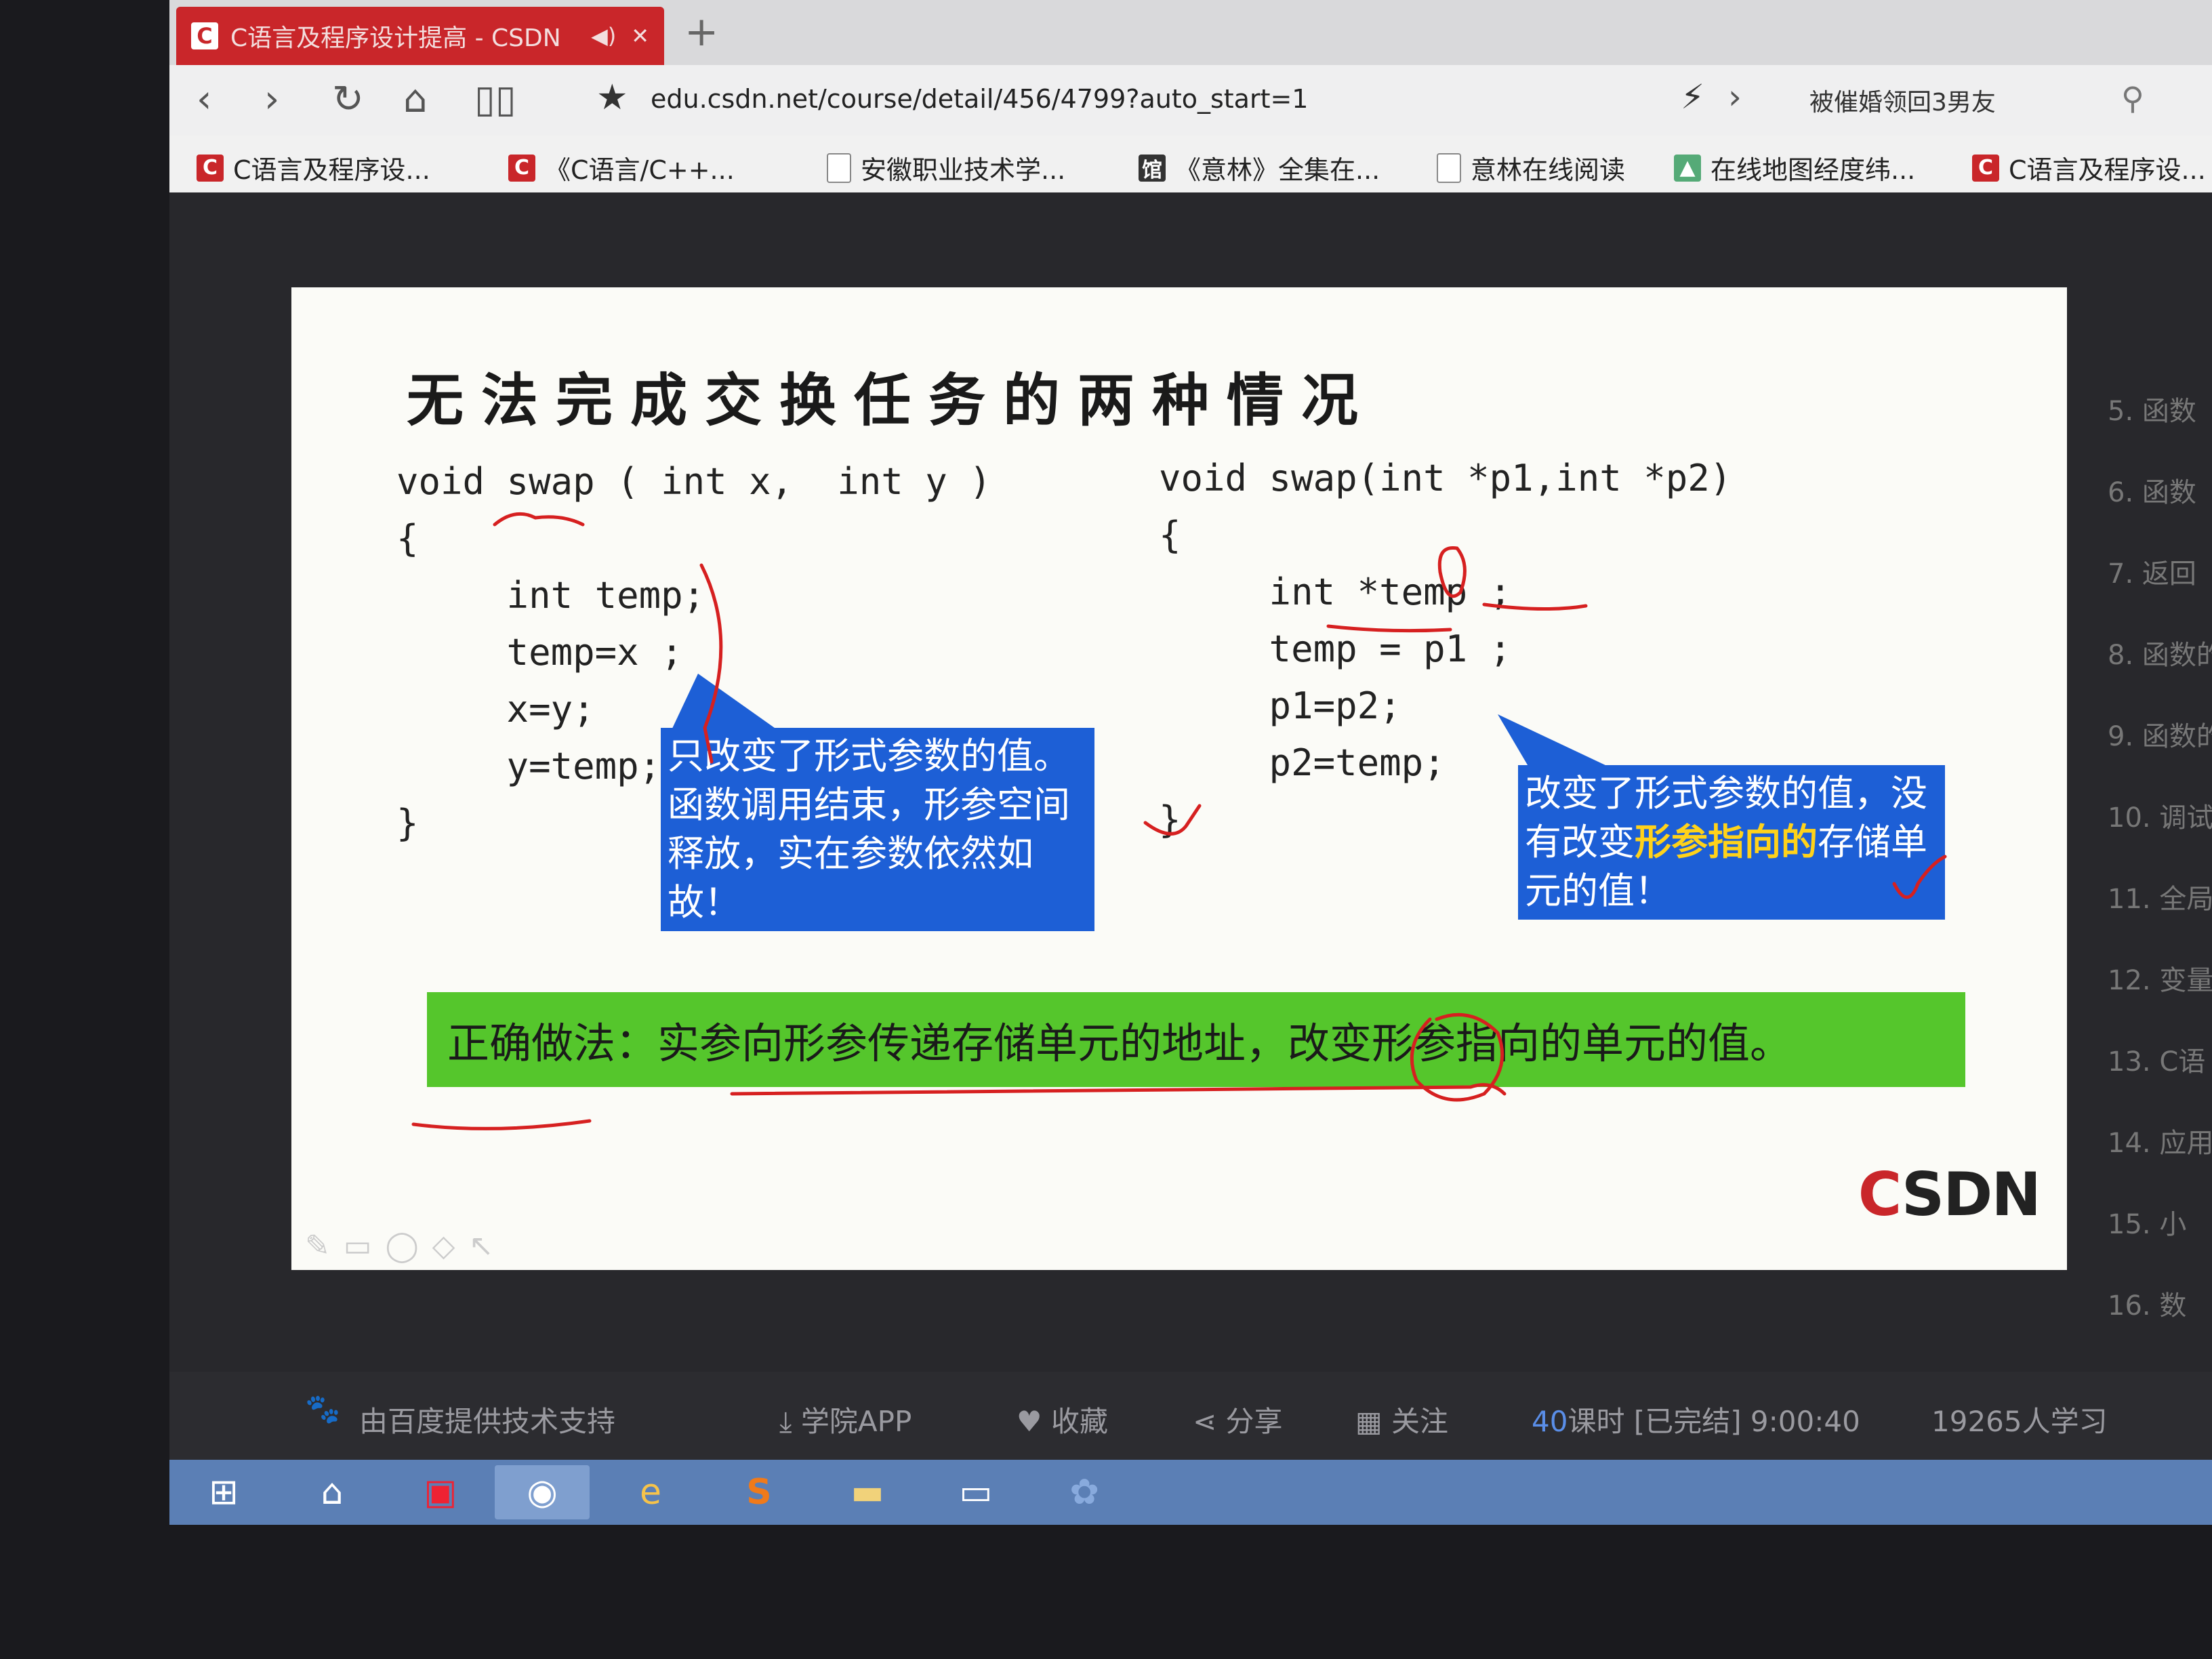 This screenshot has height=1659, width=2212. I want to click on heart-icon: ♥, so click(1034, 1421).